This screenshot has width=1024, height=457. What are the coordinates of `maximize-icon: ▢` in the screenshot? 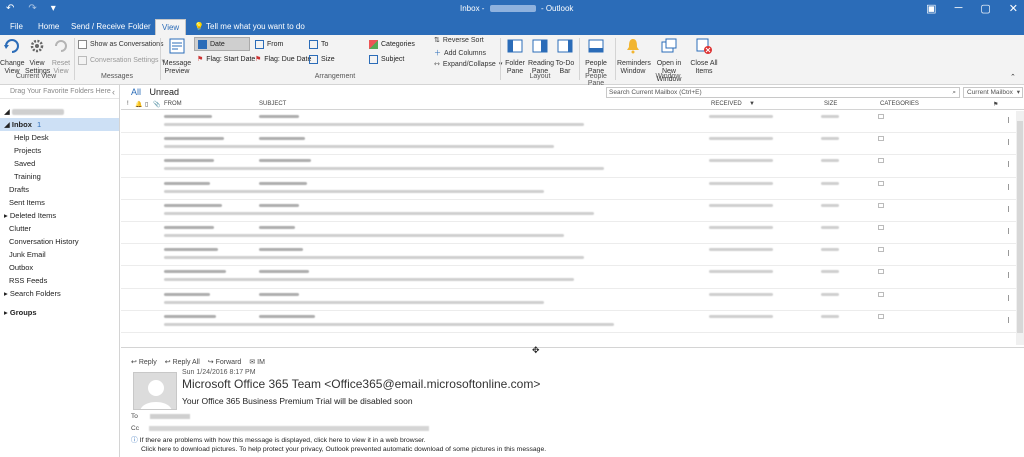 It's located at (985, 8).